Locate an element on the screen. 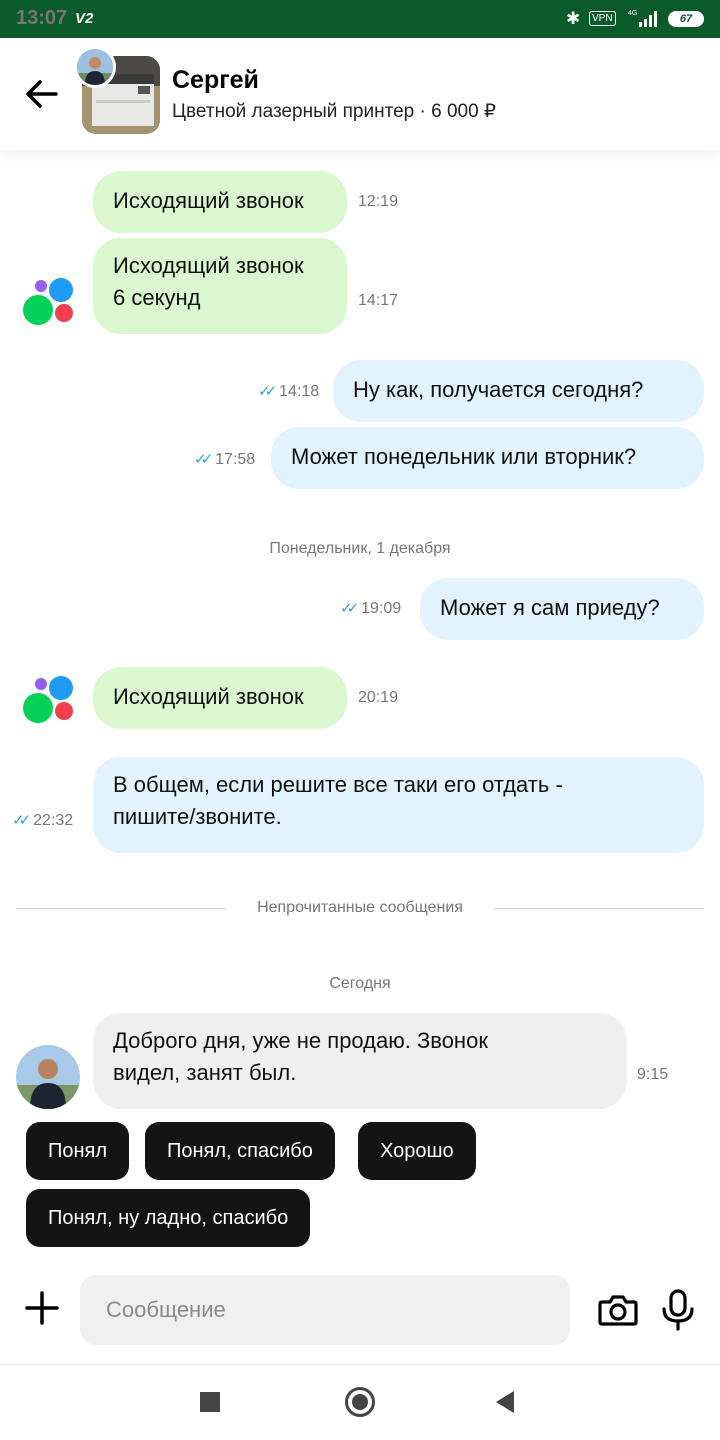 The image size is (720, 1440). system-back-icon is located at coordinates (505, 1402).